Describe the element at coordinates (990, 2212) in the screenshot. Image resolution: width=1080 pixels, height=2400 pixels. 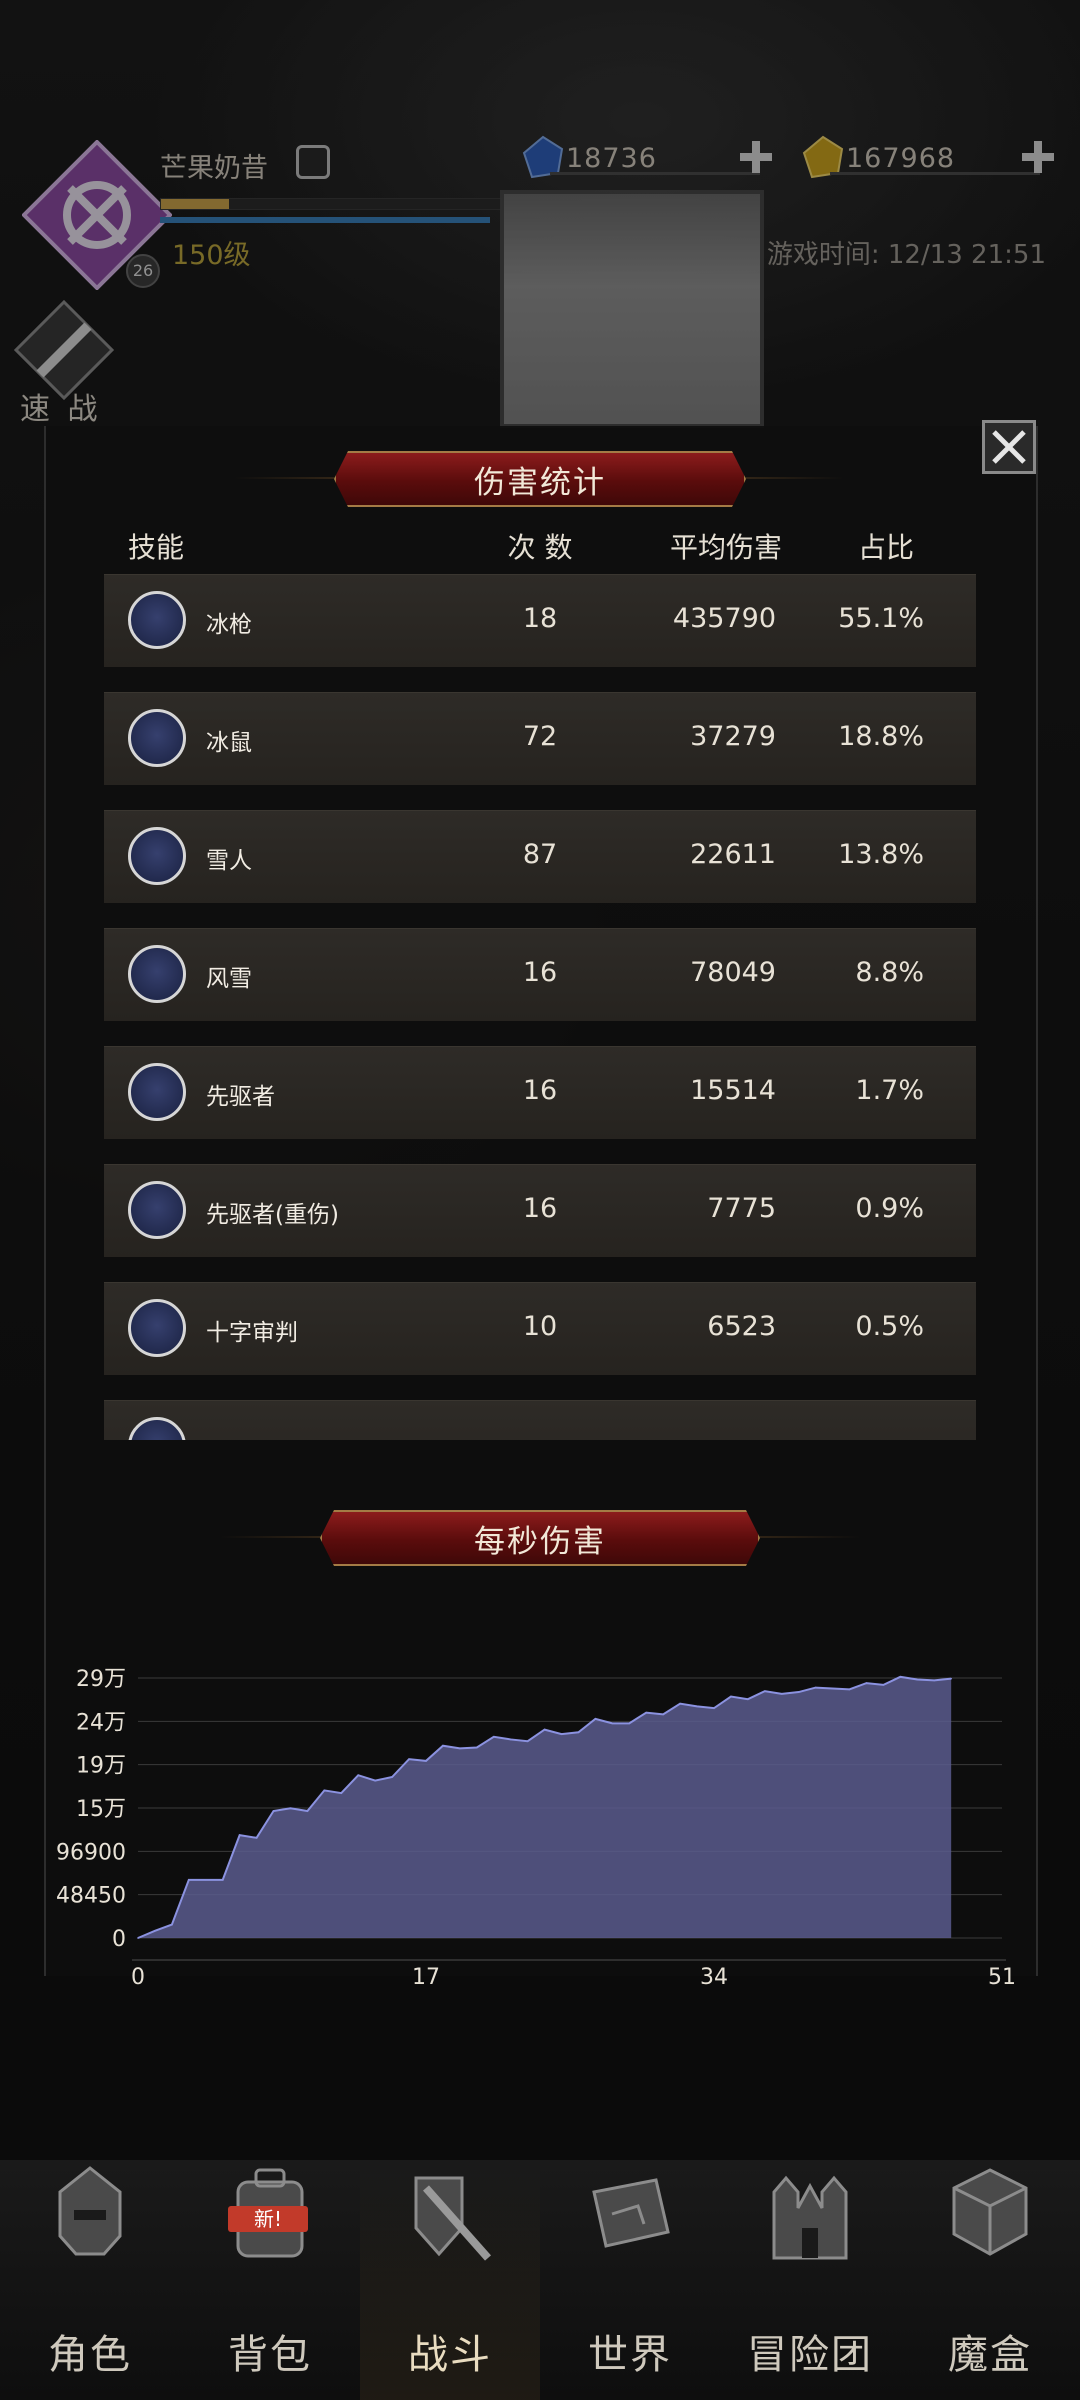
I see `cube-icon` at that location.